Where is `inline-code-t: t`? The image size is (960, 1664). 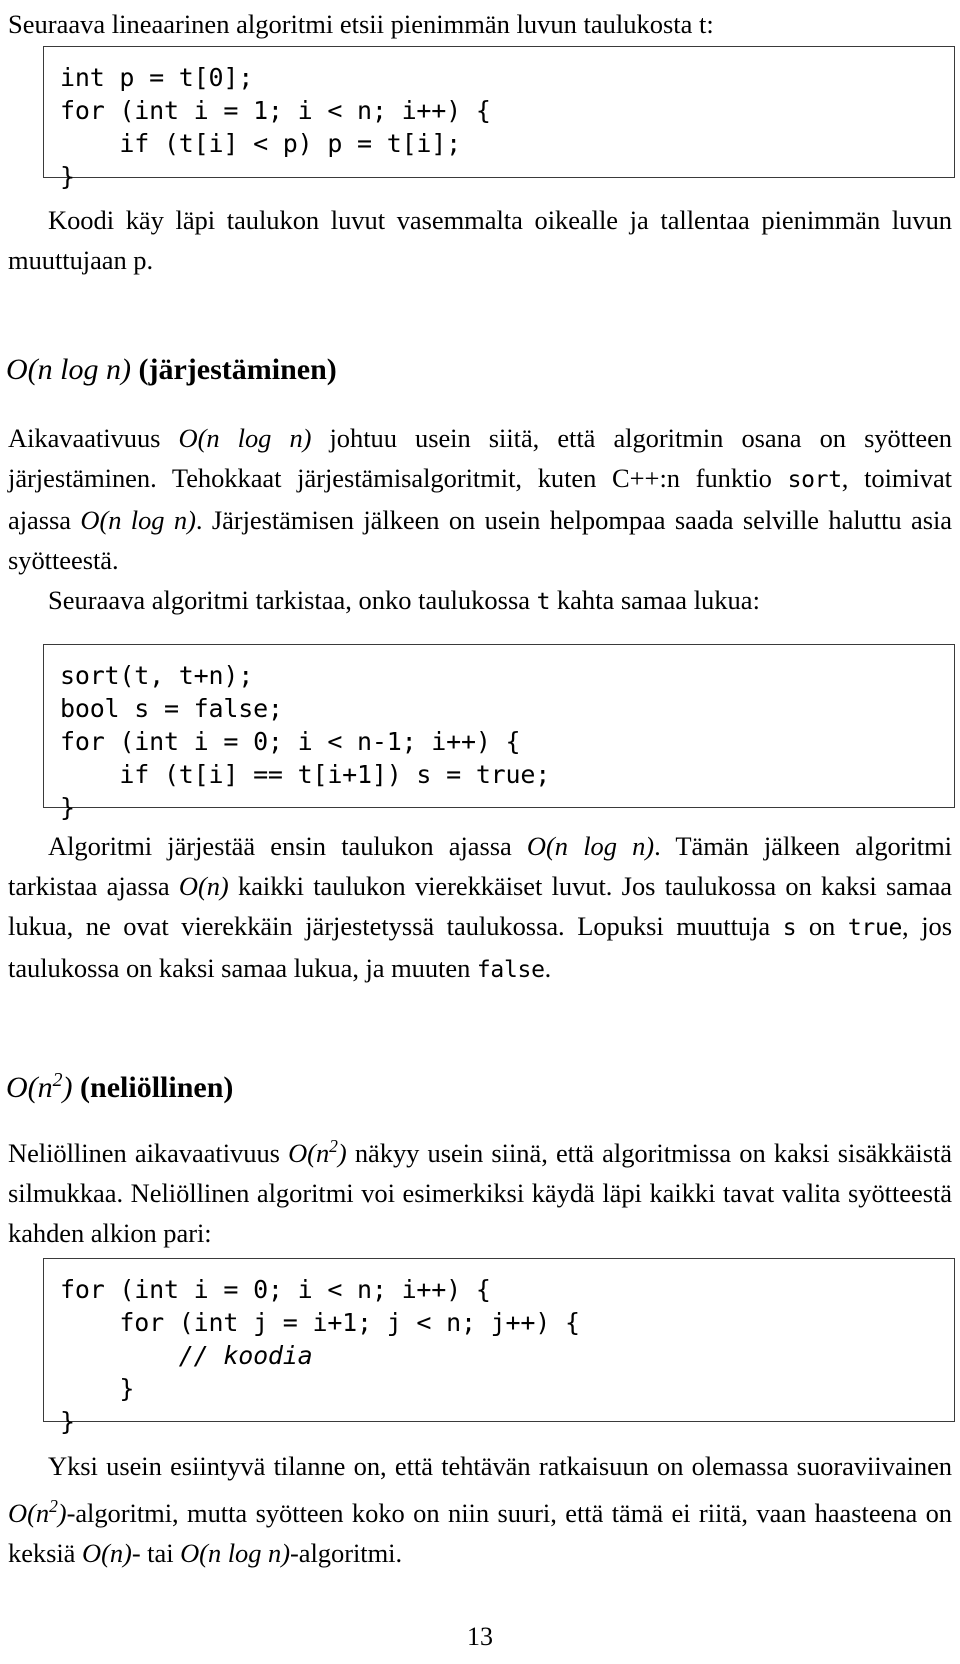 inline-code-t: t is located at coordinates (543, 602).